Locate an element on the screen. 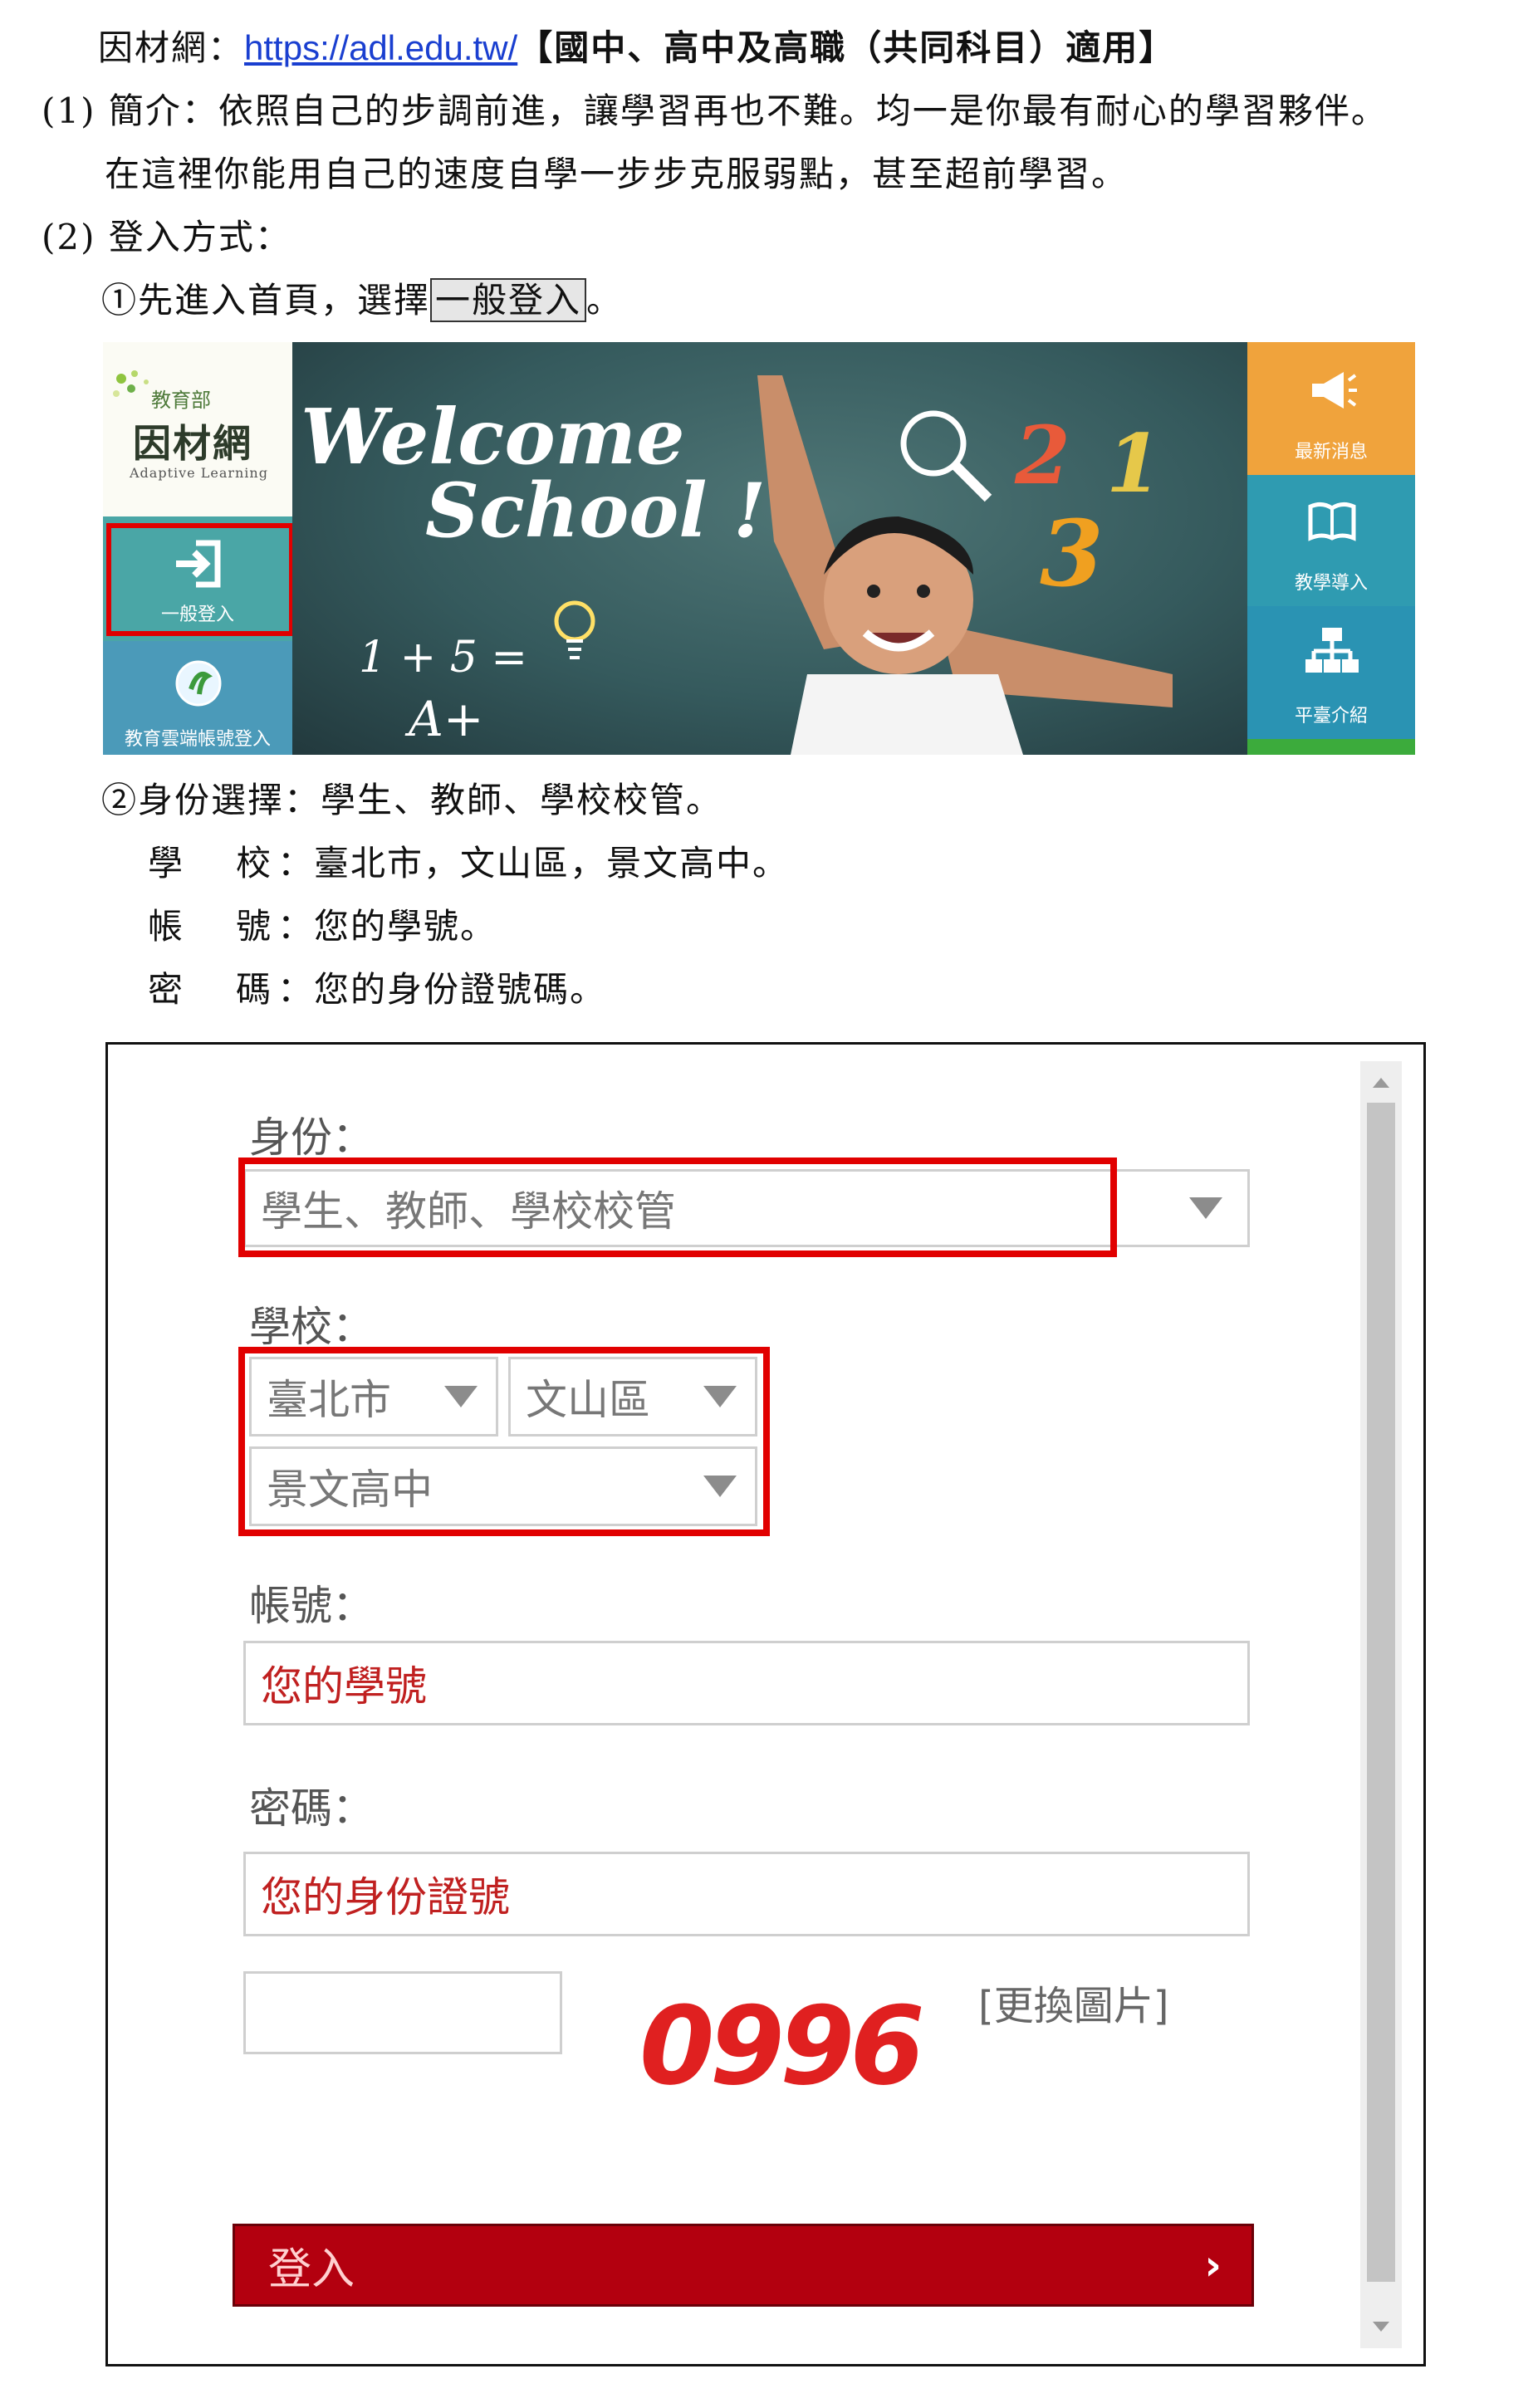 The height and width of the screenshot is (2408, 1538). form-scrollbar is located at coordinates (1381, 1704).